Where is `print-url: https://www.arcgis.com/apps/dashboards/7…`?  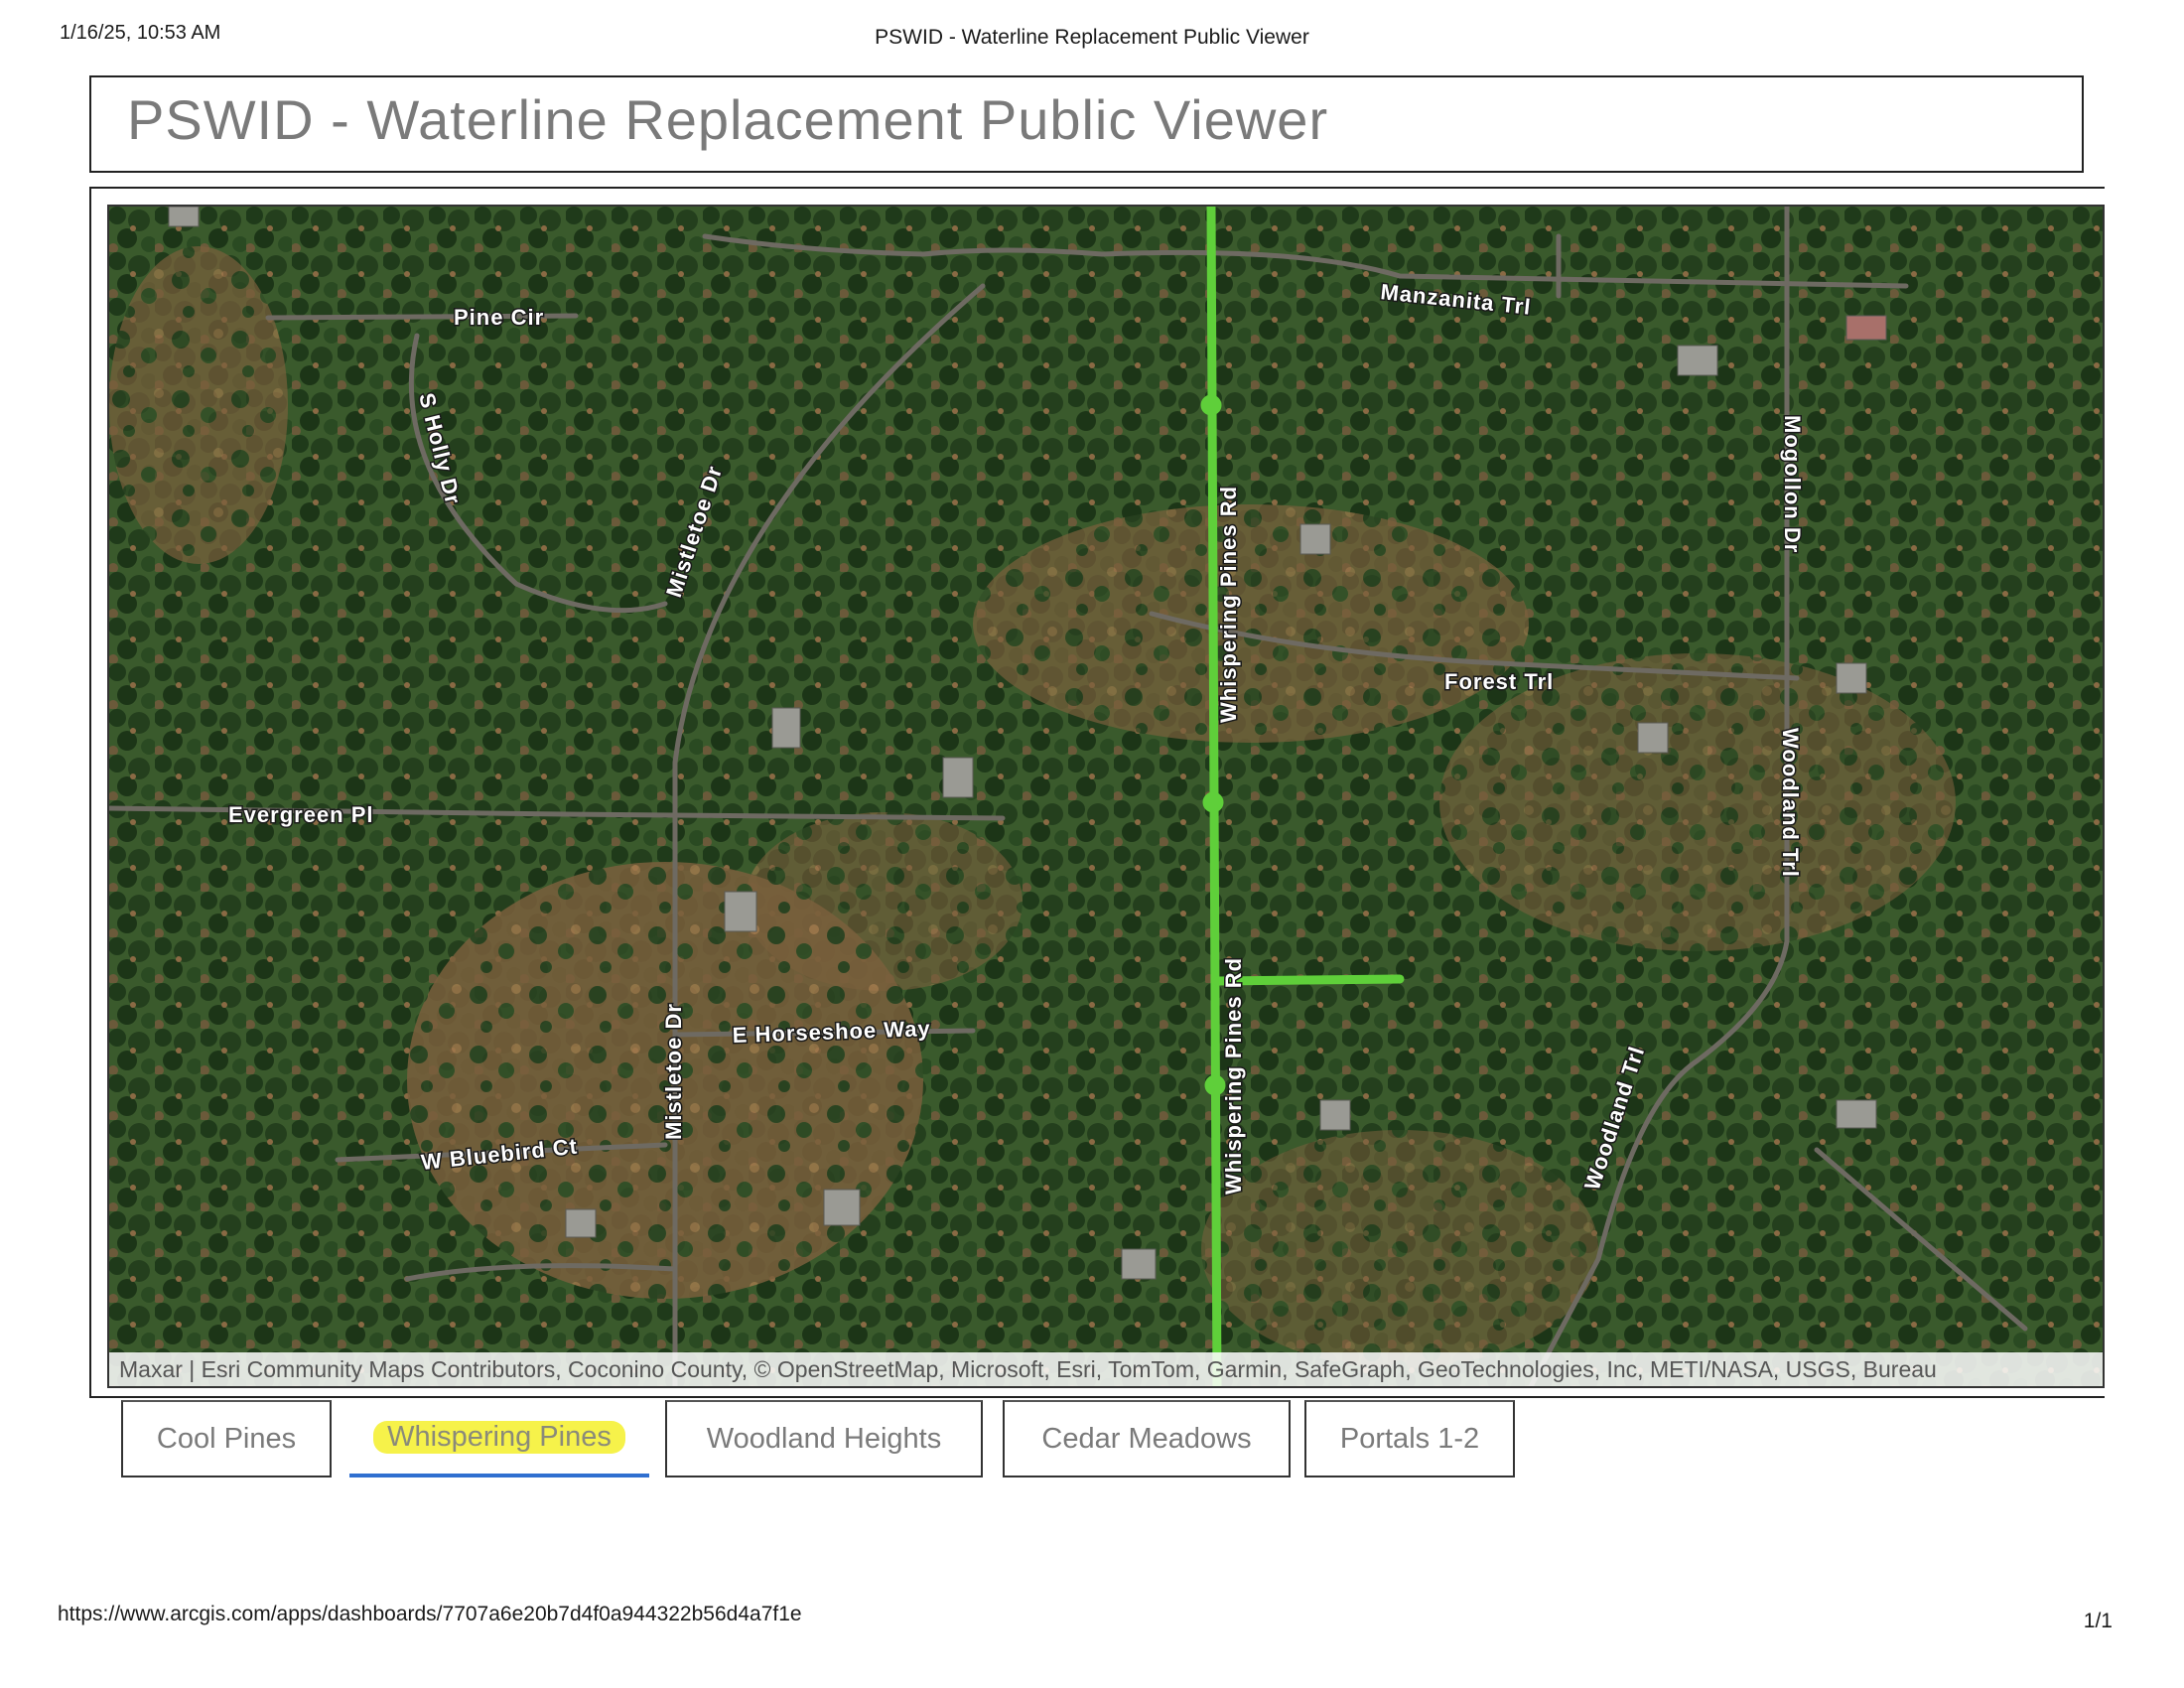
print-url: https://www.arcgis.com/apps/dashboards/7… is located at coordinates (430, 1614).